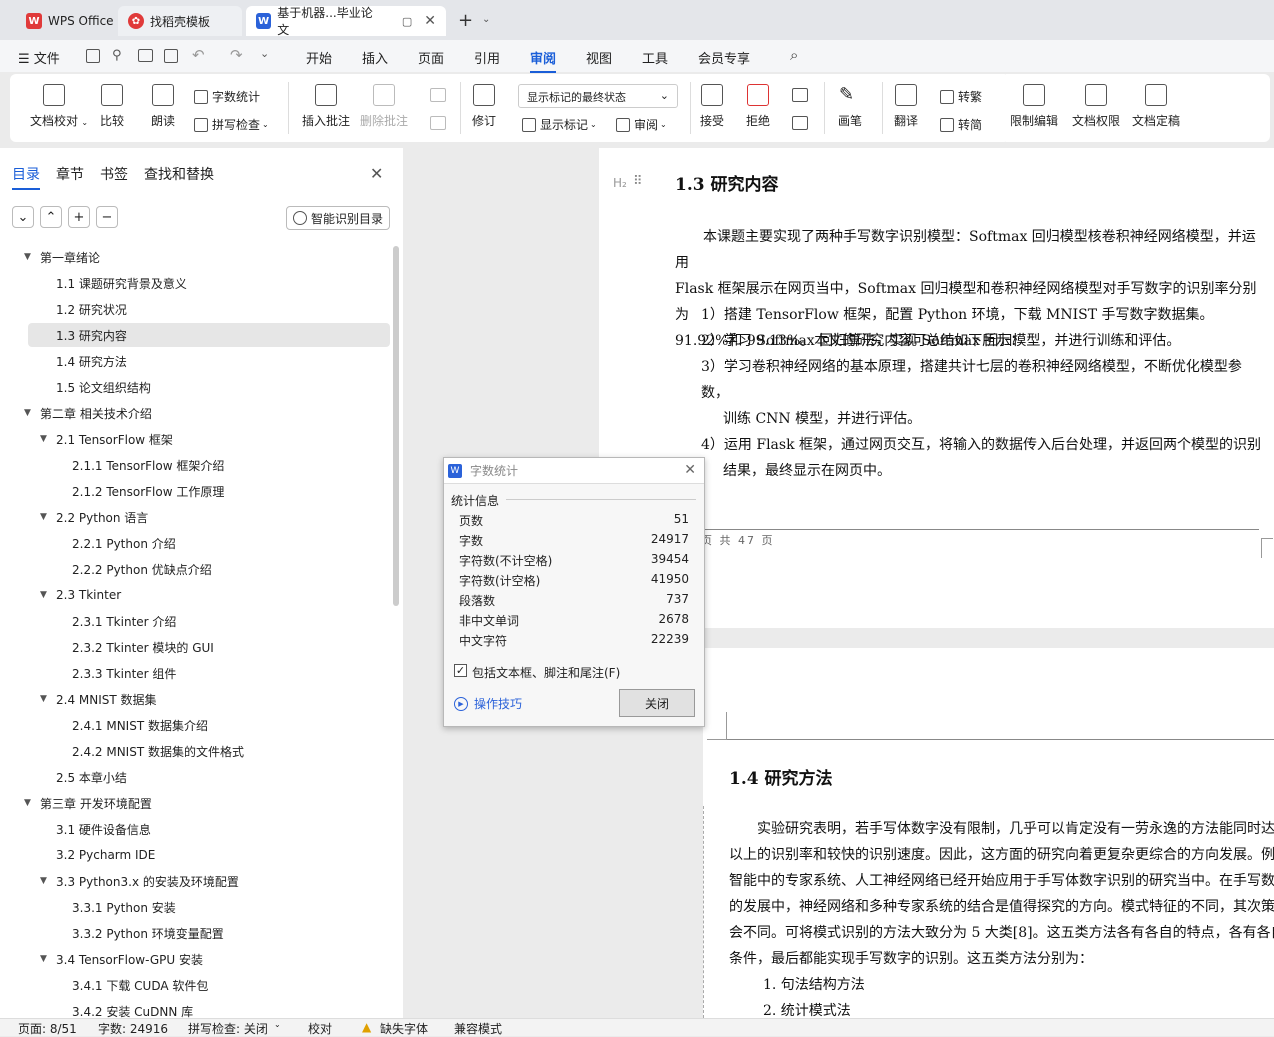 The height and width of the screenshot is (1037, 1274). I want to click on compare-button: 比较, so click(112, 106).